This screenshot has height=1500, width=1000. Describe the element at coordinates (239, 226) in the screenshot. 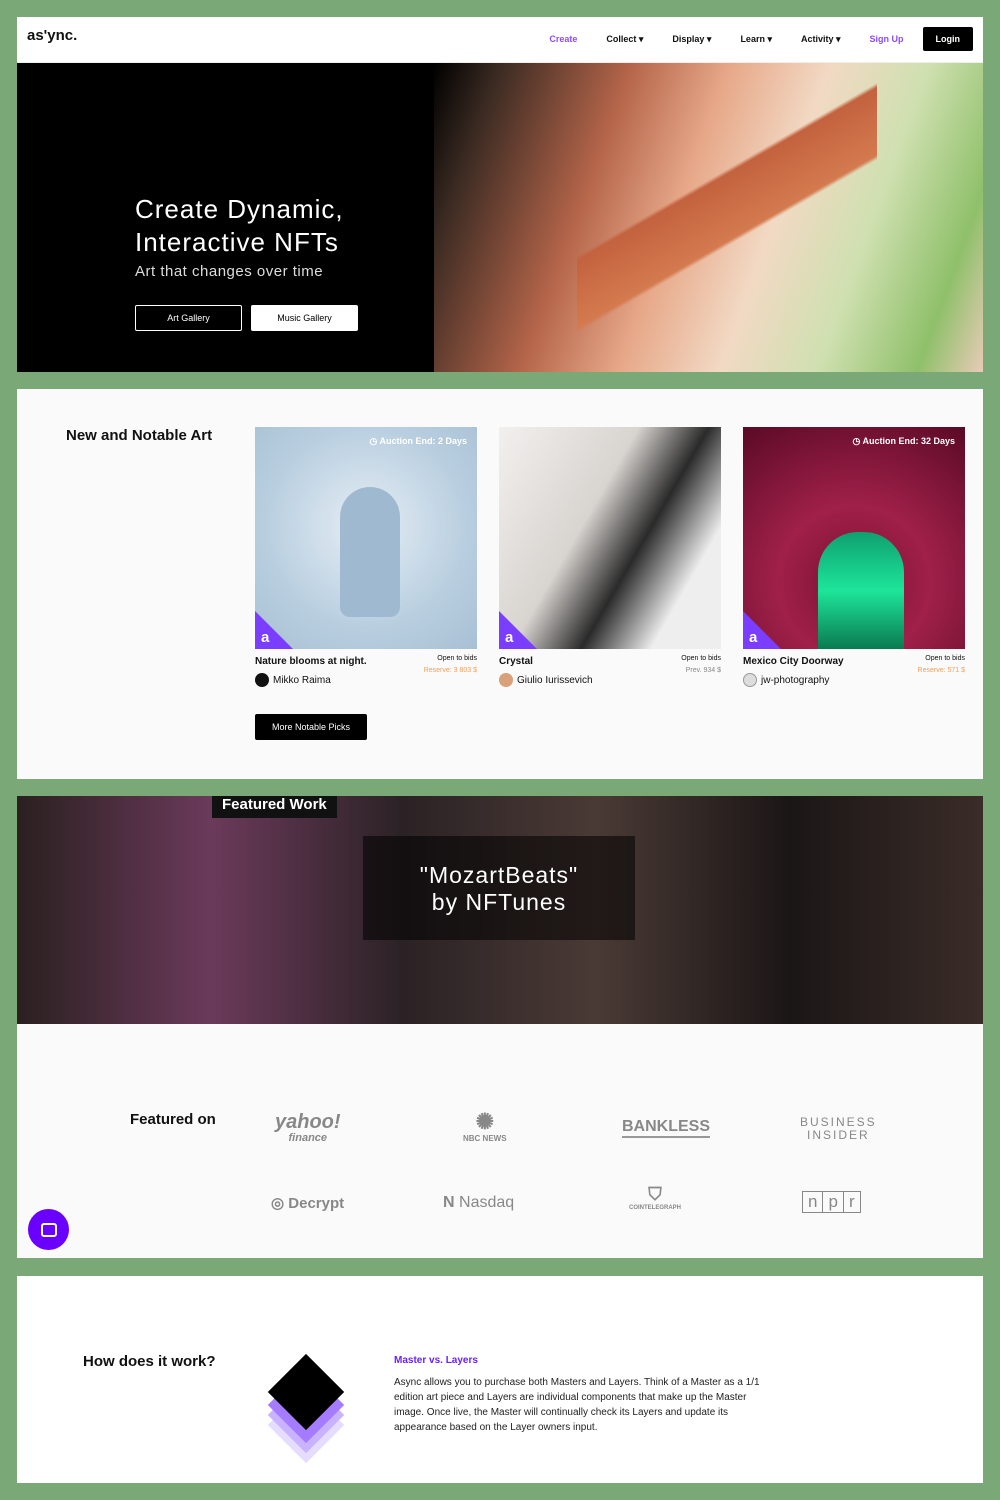

I see `hero-title: Create Dynamic, Interactive NFTs` at that location.